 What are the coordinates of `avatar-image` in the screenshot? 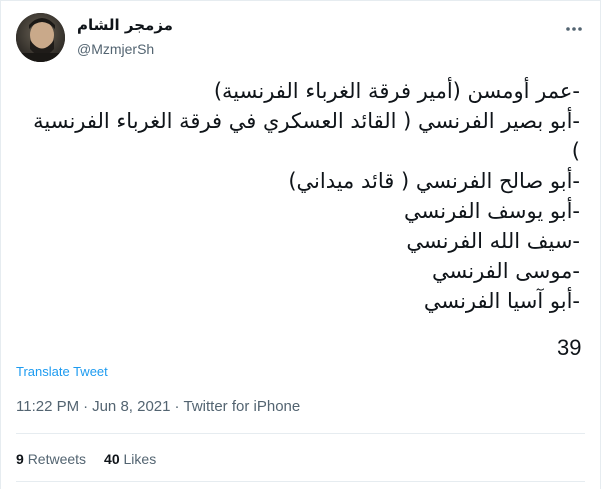 It's located at (40, 37).